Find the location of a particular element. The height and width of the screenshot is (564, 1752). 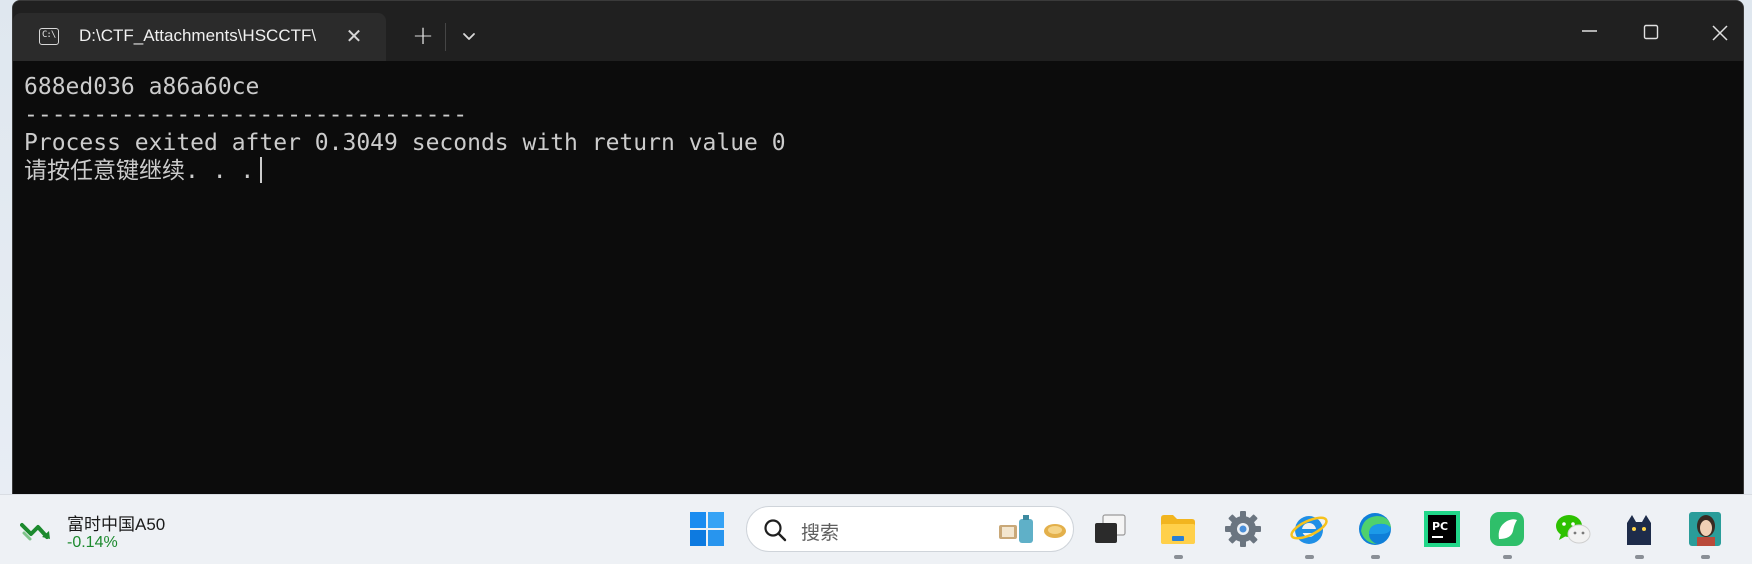

gear-icon is located at coordinates (1243, 529).